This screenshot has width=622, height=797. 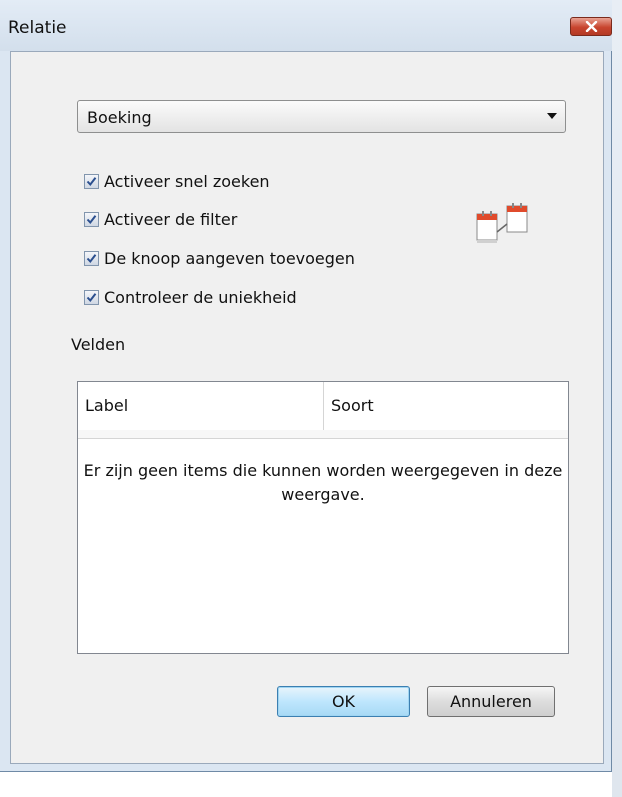 I want to click on filter-checkbox, so click(x=91, y=219).